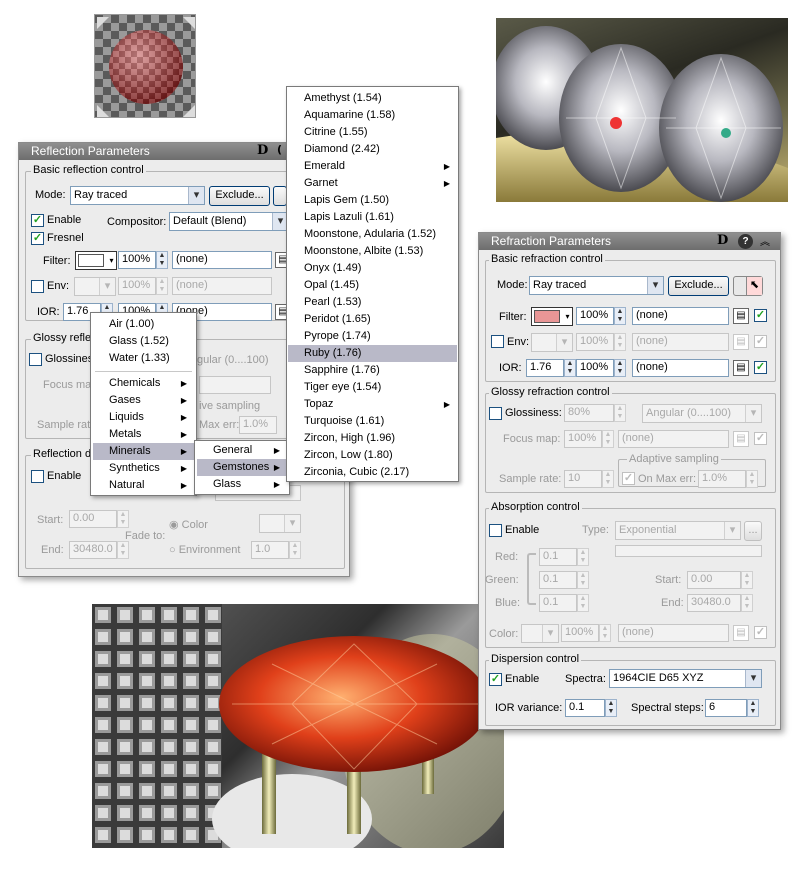 This screenshot has height=872, width=800. What do you see at coordinates (64, 476) in the screenshot?
I see `dim-enable-label: Enable` at bounding box center [64, 476].